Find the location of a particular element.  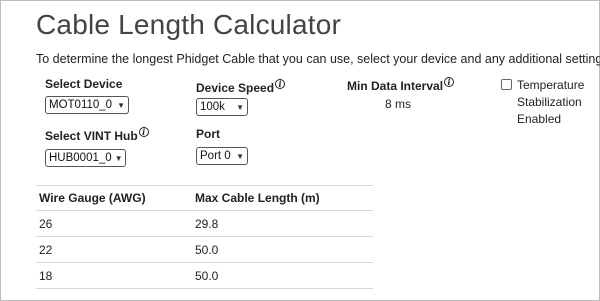

vint-hub-select-value: HUB0001_0 is located at coordinates (80, 158).